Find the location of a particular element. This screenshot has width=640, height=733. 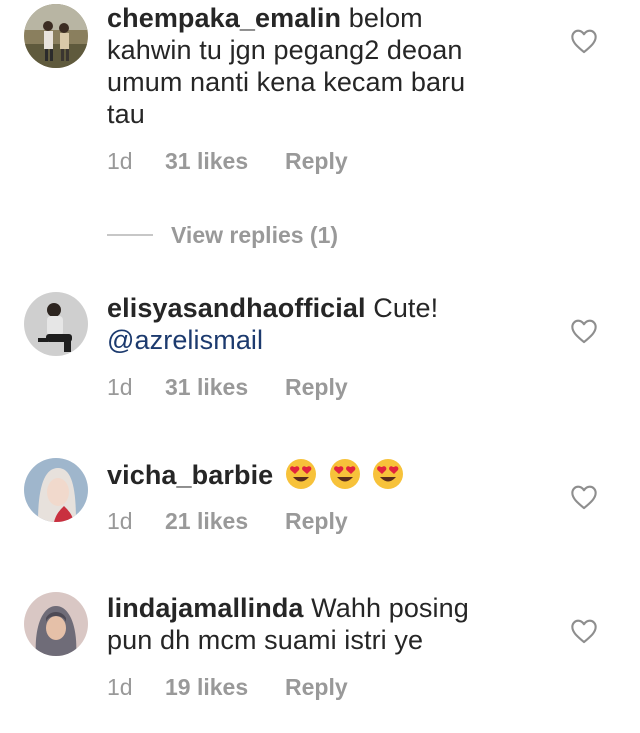

comment-text-line: Cute! is located at coordinates (406, 308).